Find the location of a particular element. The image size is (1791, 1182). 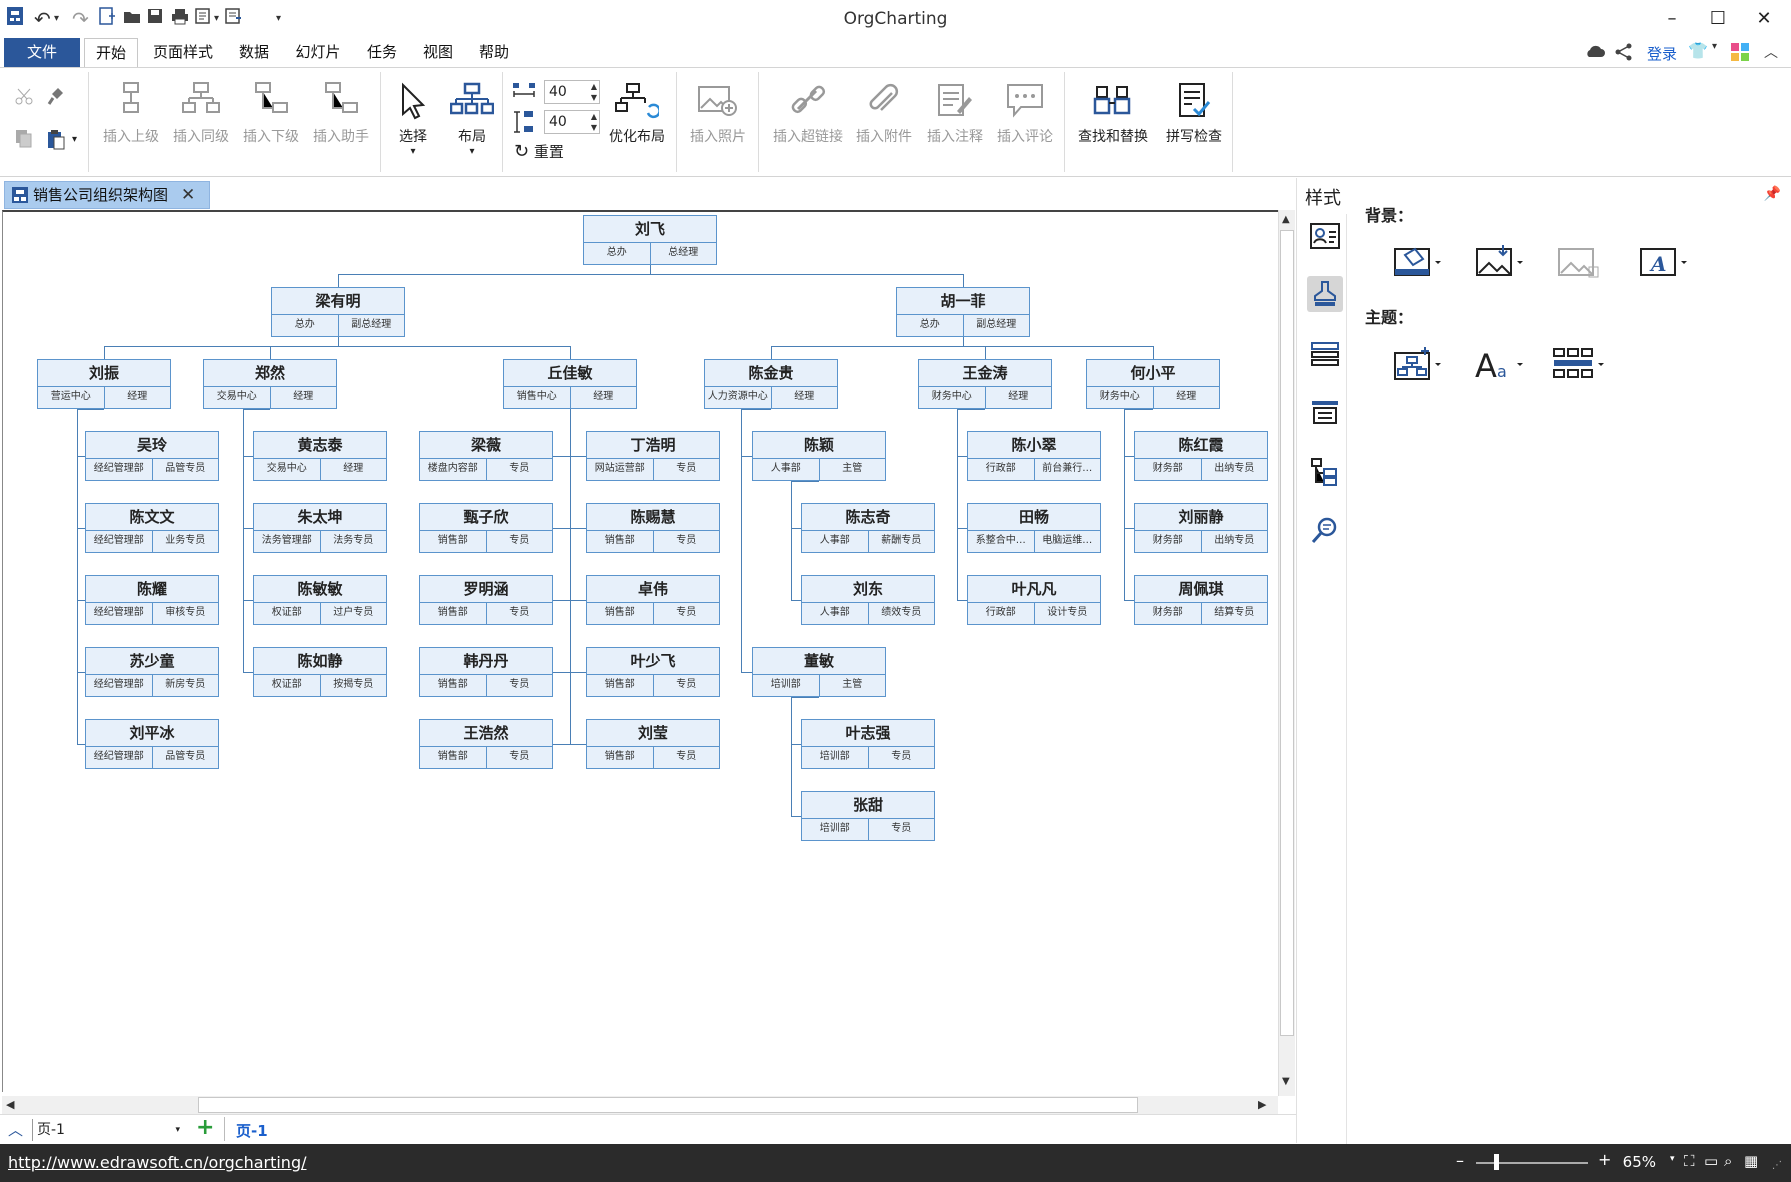

layout-button: 布局 ▾ is located at coordinates (472, 116).